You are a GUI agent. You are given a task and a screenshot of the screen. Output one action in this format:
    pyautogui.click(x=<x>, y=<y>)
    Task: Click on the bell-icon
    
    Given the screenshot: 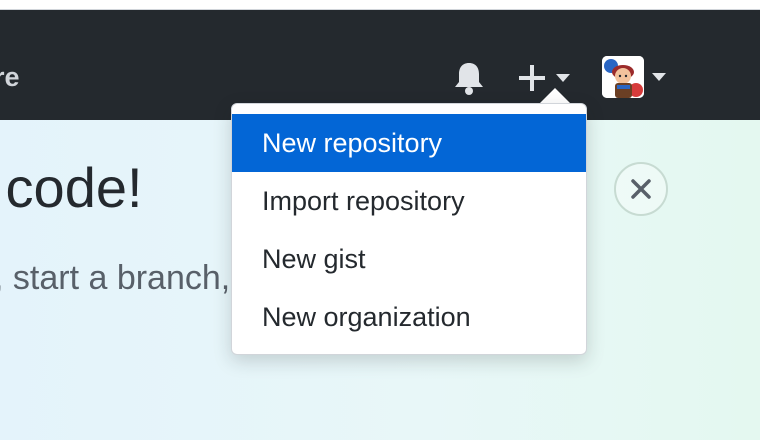 What is the action you would take?
    pyautogui.click(x=469, y=78)
    